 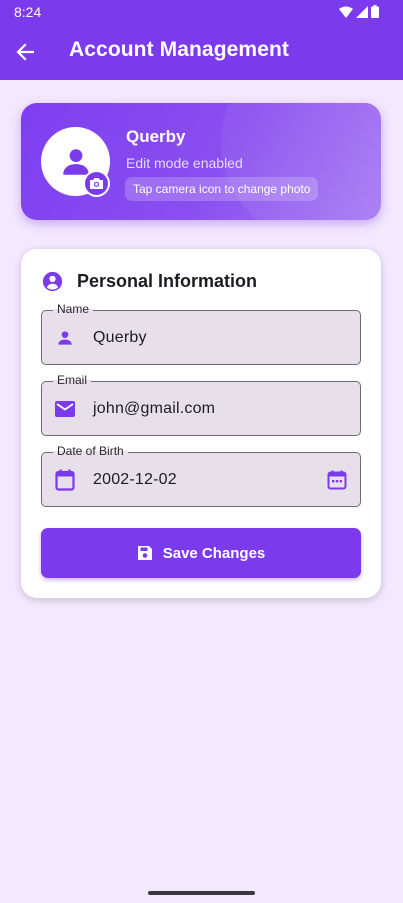 I want to click on back-button, so click(x=25, y=52).